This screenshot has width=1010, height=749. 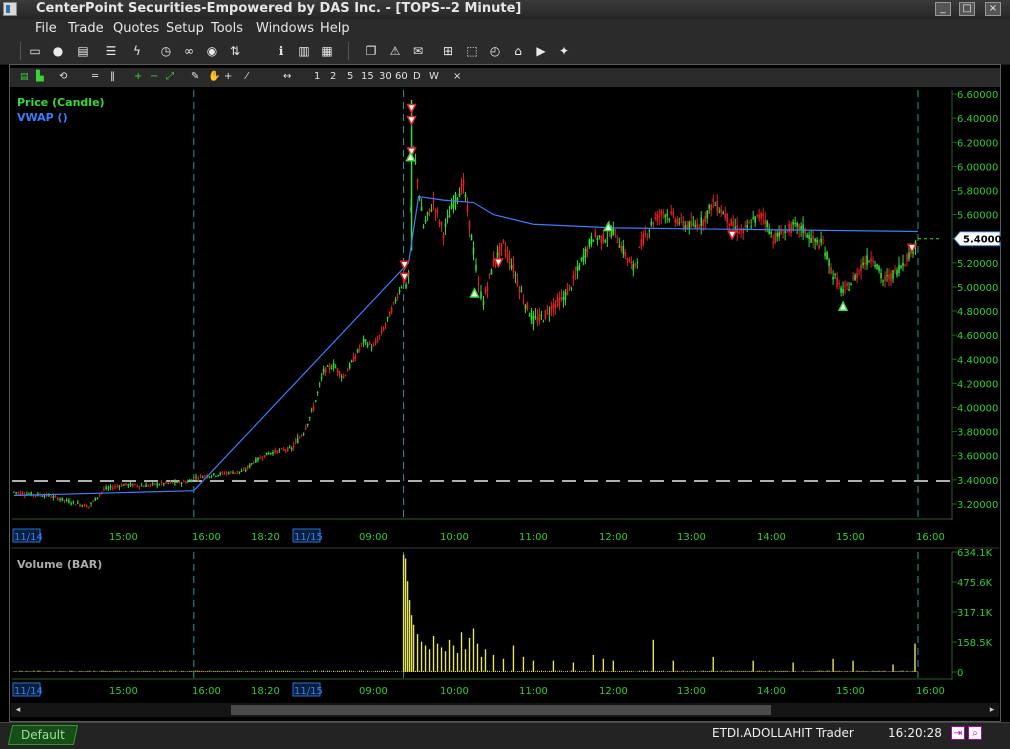 I want to click on minimize-button: _, so click(x=943, y=9).